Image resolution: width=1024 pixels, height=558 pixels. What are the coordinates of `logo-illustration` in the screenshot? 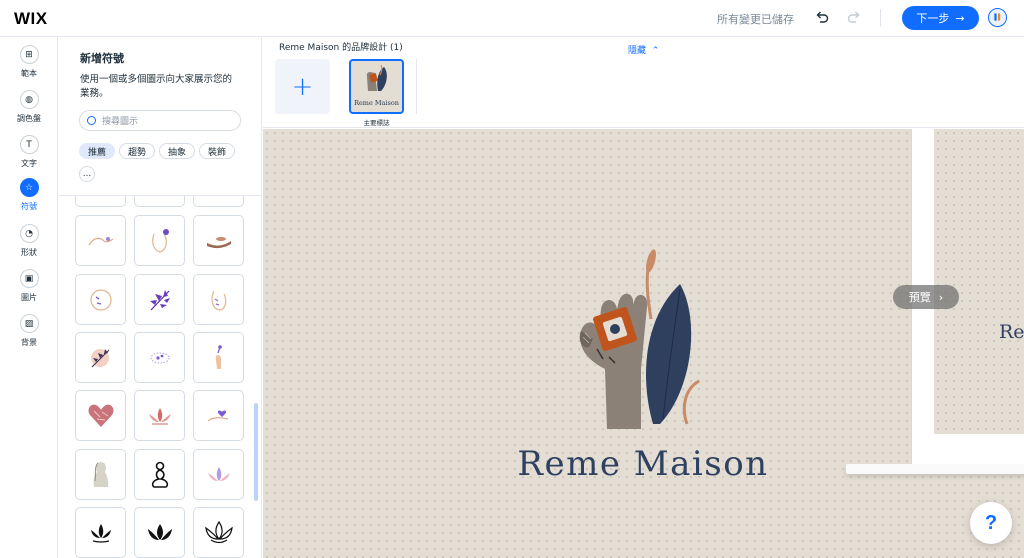 It's located at (639, 339).